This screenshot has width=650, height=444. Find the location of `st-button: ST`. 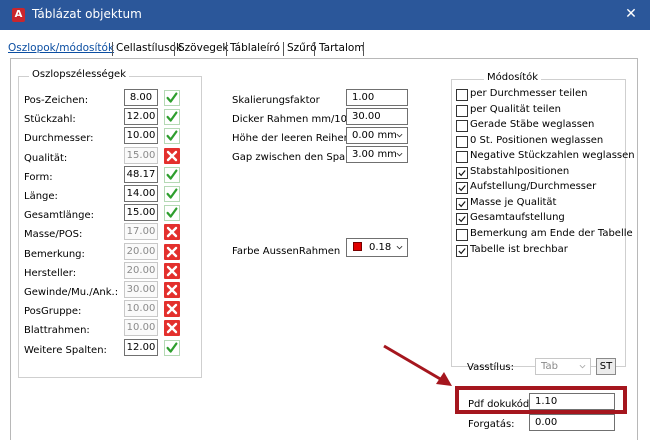

st-button: ST is located at coordinates (606, 366).